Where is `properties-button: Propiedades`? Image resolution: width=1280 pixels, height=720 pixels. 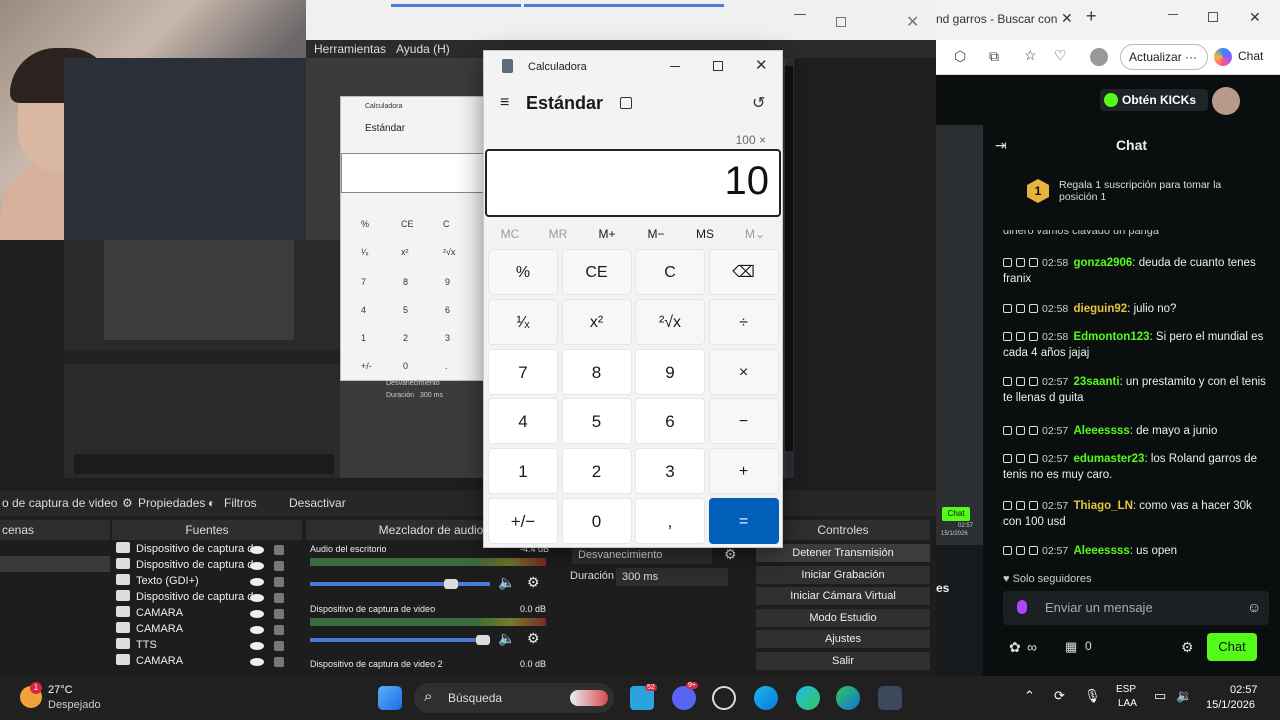
properties-button: Propiedades is located at coordinates (171, 503).